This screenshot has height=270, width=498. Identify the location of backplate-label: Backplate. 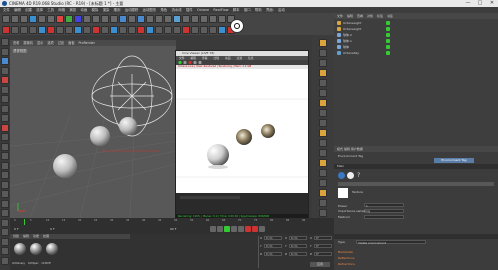
(345, 252).